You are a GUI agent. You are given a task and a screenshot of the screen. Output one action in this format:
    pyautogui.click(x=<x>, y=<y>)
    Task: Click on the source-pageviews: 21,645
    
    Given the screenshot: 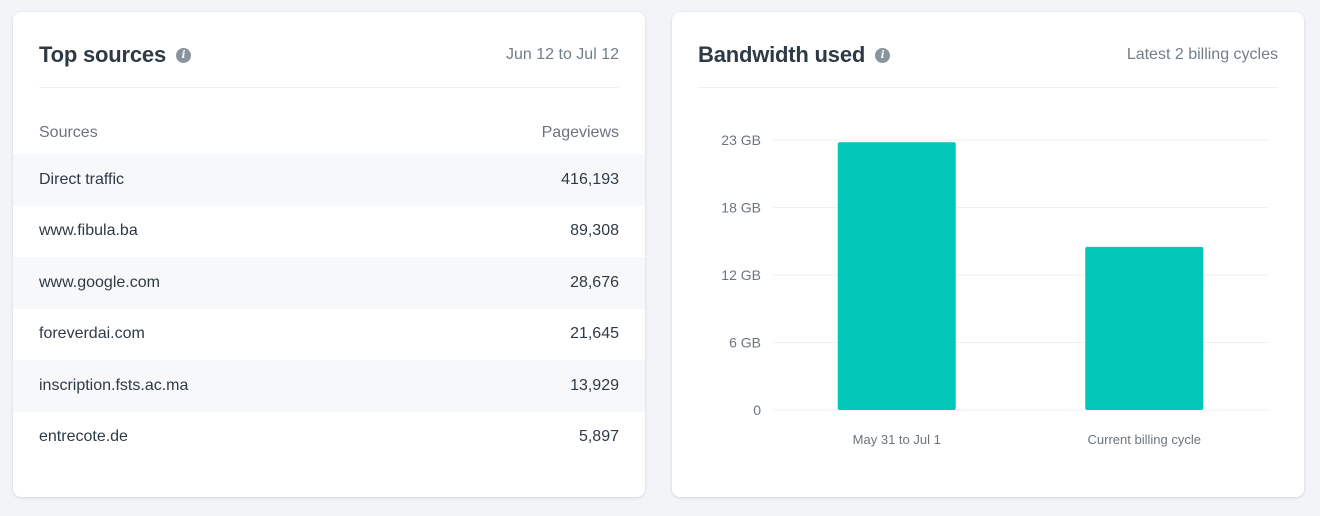 What is the action you would take?
    pyautogui.click(x=594, y=334)
    